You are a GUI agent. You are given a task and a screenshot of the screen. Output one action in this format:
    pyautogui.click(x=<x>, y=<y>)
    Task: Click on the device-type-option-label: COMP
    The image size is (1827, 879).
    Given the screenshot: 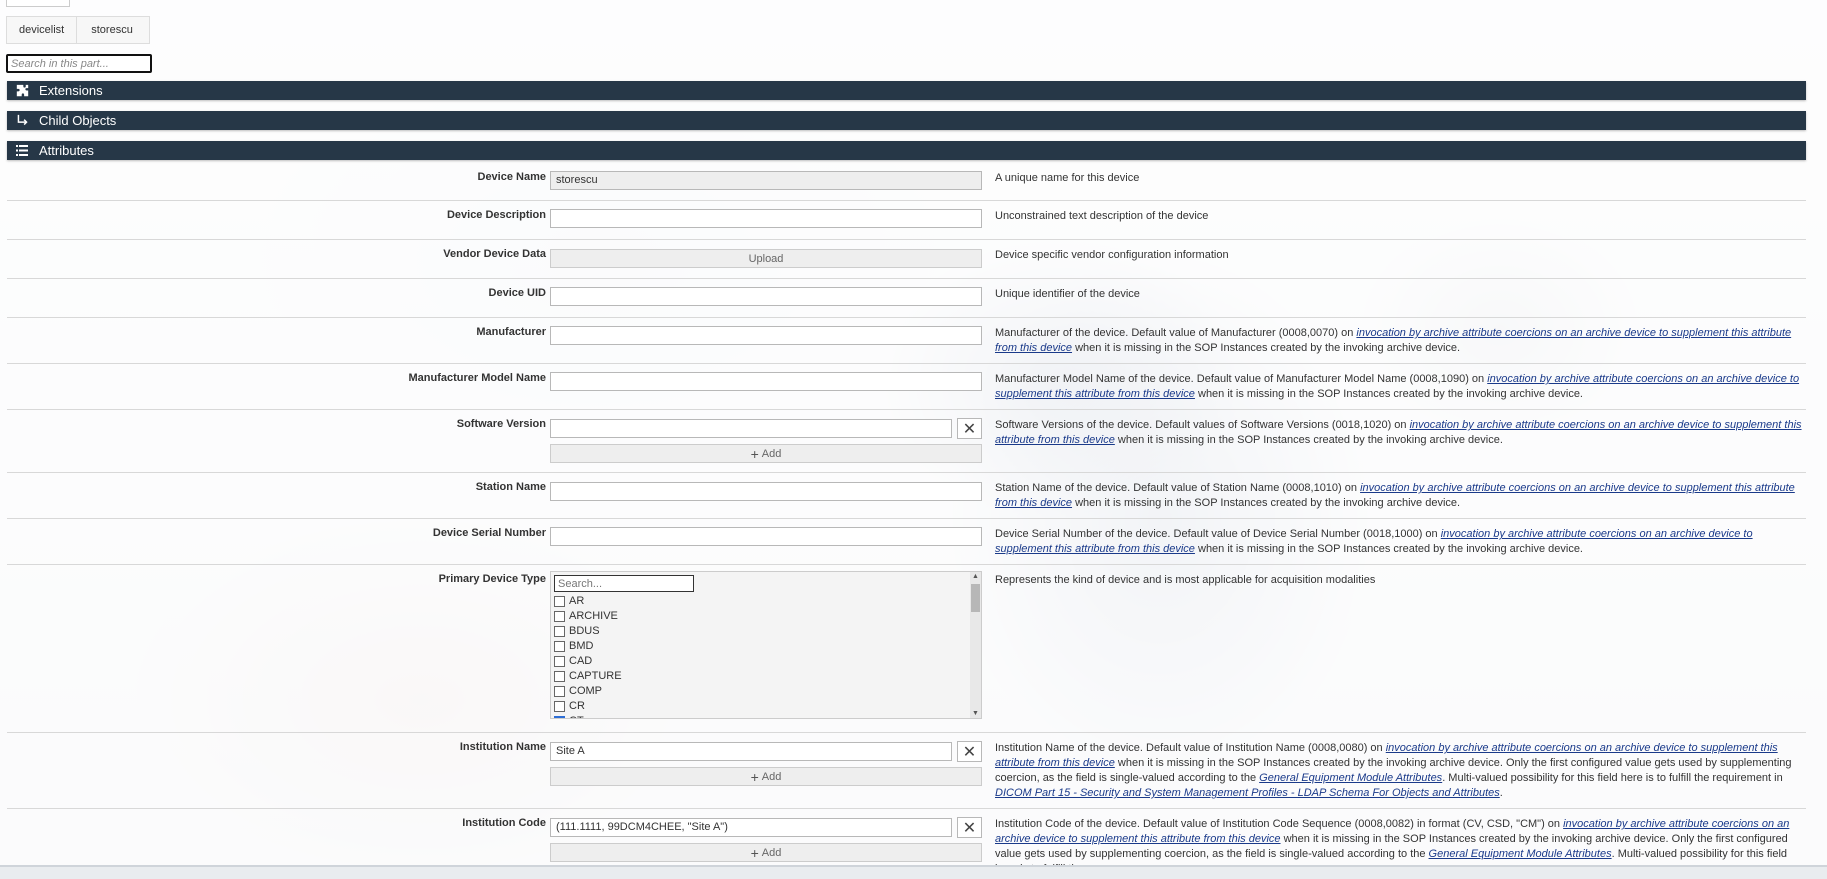 What is the action you would take?
    pyautogui.click(x=585, y=691)
    